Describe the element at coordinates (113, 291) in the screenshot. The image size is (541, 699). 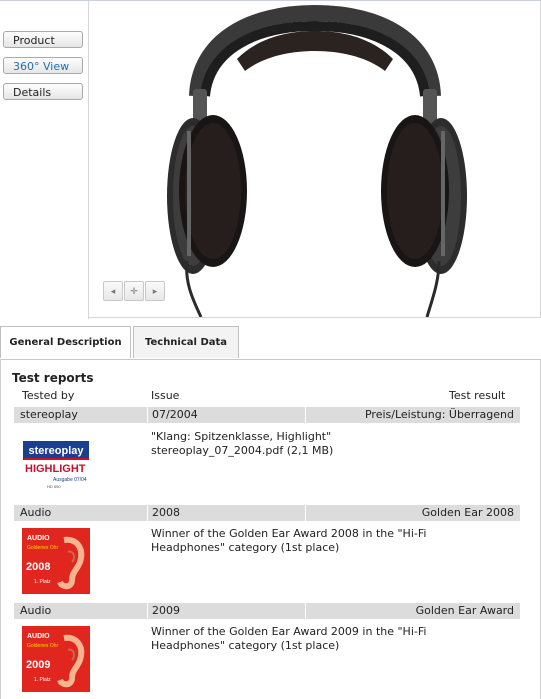
I see `rotate-left-button: ◂` at that location.